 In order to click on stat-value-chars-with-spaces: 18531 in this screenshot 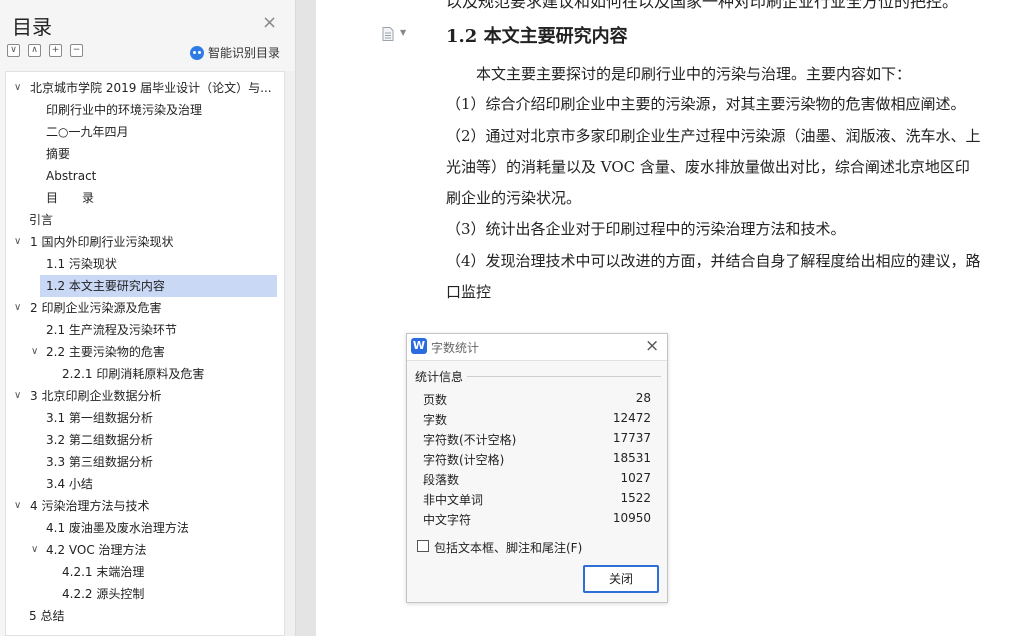, I will do `click(631, 458)`.